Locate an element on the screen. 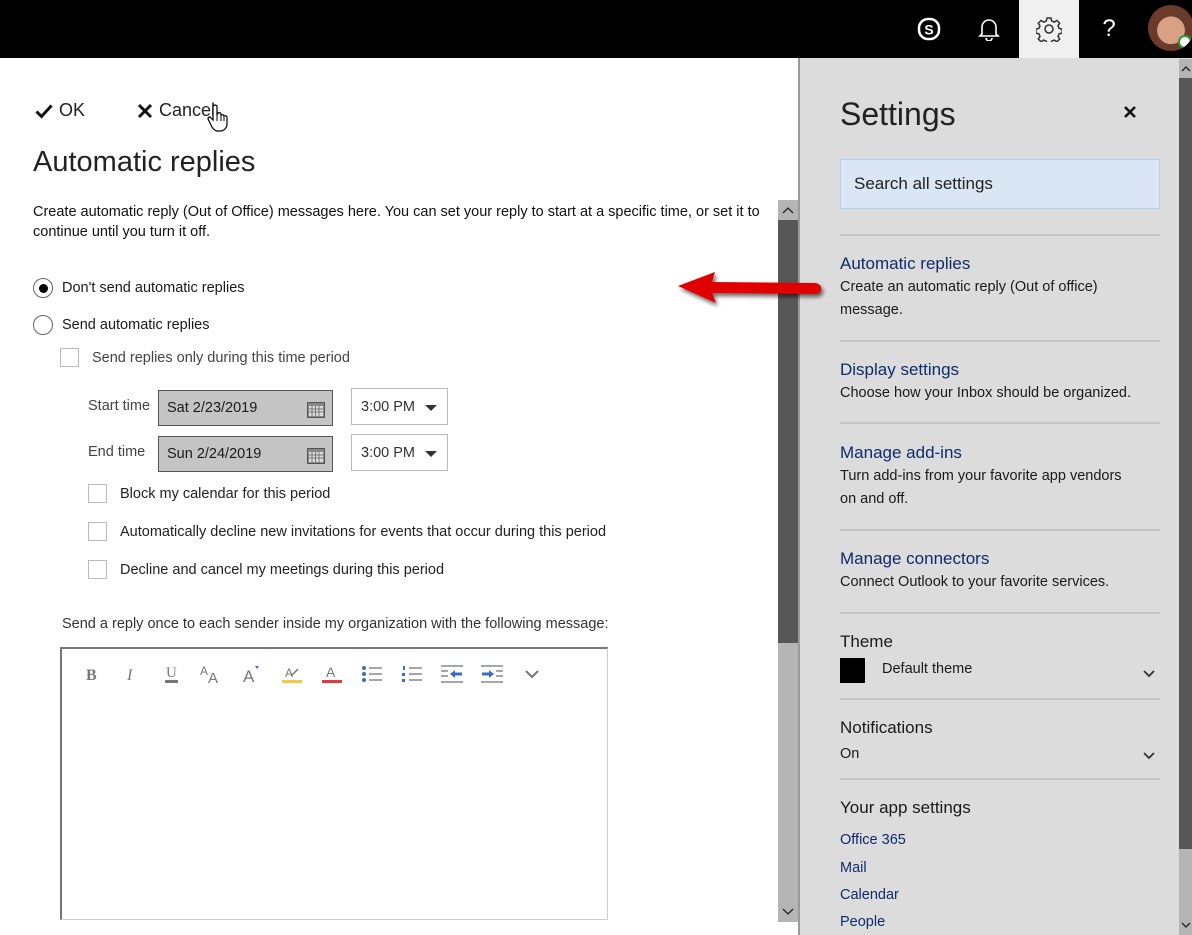 The width and height of the screenshot is (1192, 935). numbering-button is located at coordinates (412, 674).